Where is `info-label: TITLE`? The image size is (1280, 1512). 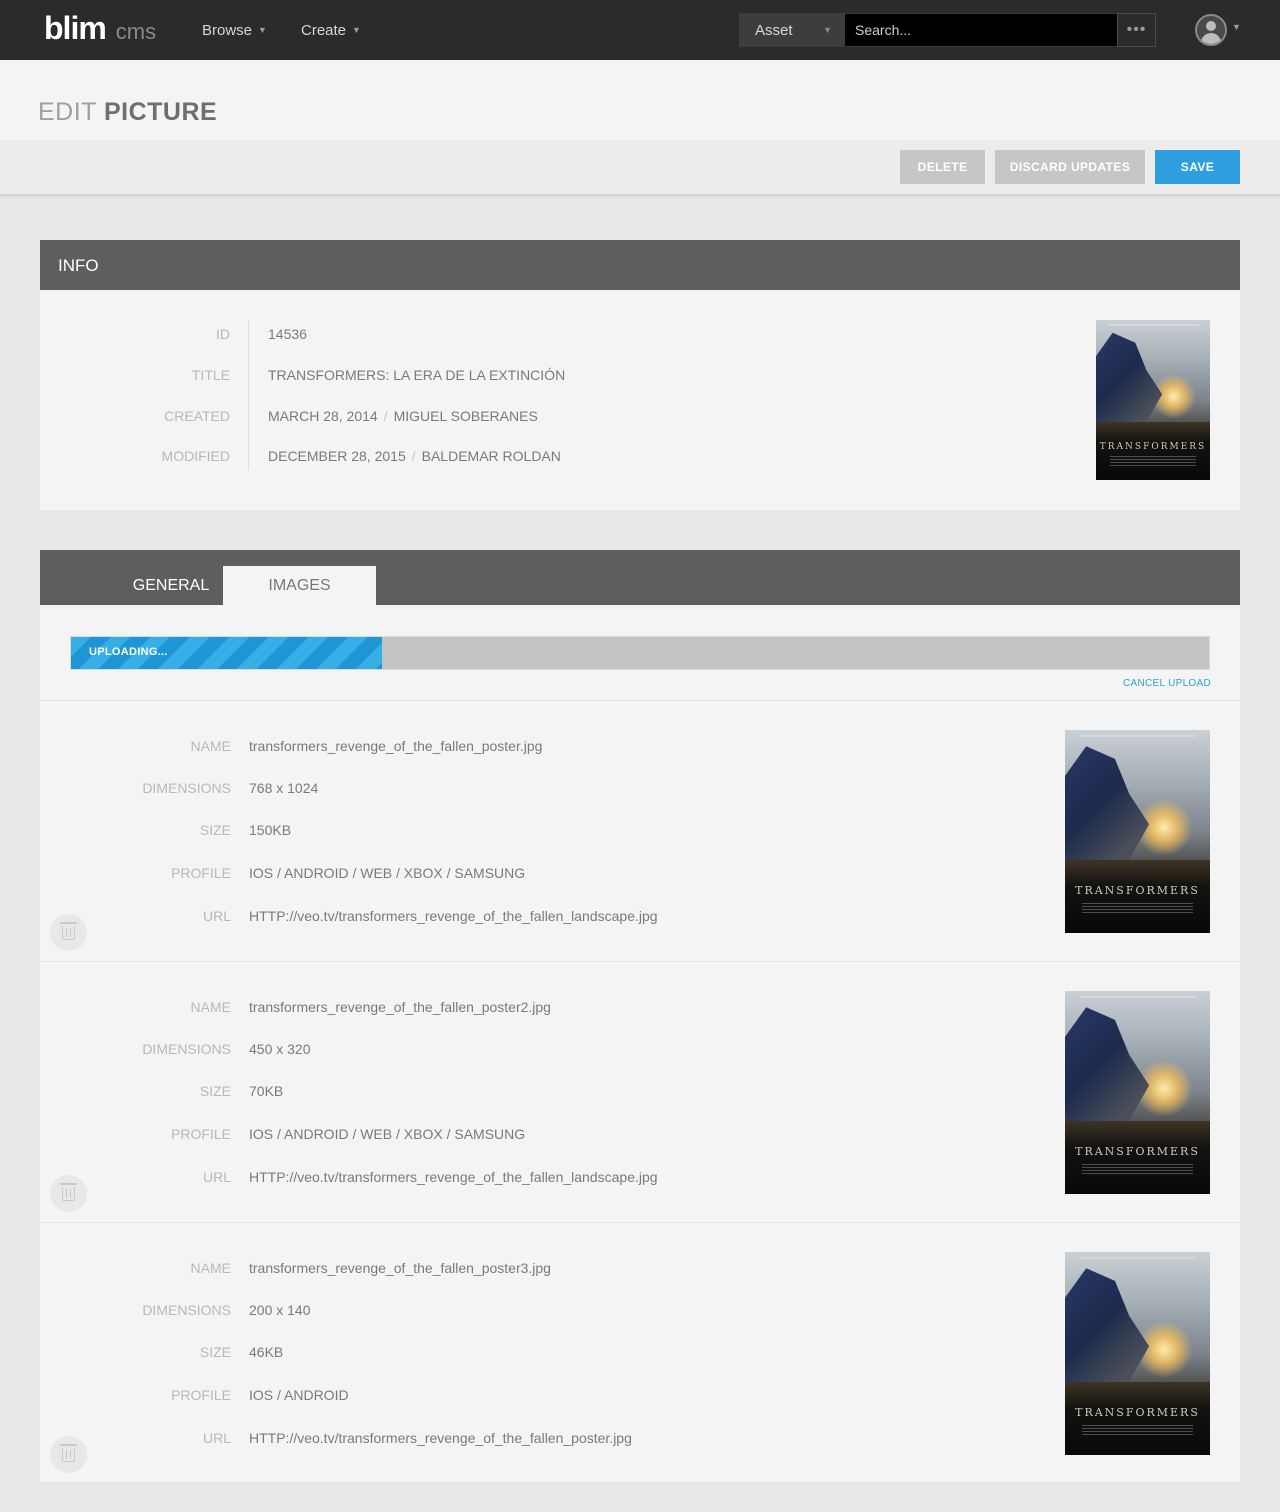
info-label: TITLE is located at coordinates (210, 375).